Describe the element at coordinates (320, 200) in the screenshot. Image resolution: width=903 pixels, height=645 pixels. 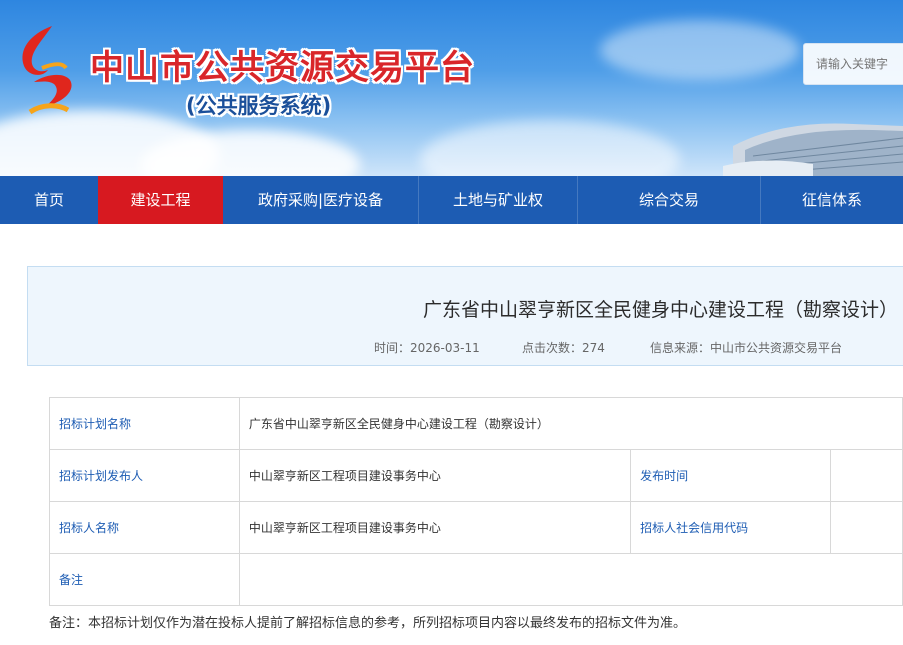
I see `nav-item-procurement: 政府采购|医疗设备` at that location.